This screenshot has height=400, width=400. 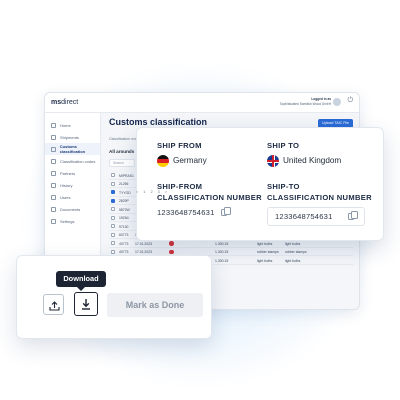 What do you see at coordinates (125, 192) in the screenshot?
I see `table-cell-id: TYYOD` at bounding box center [125, 192].